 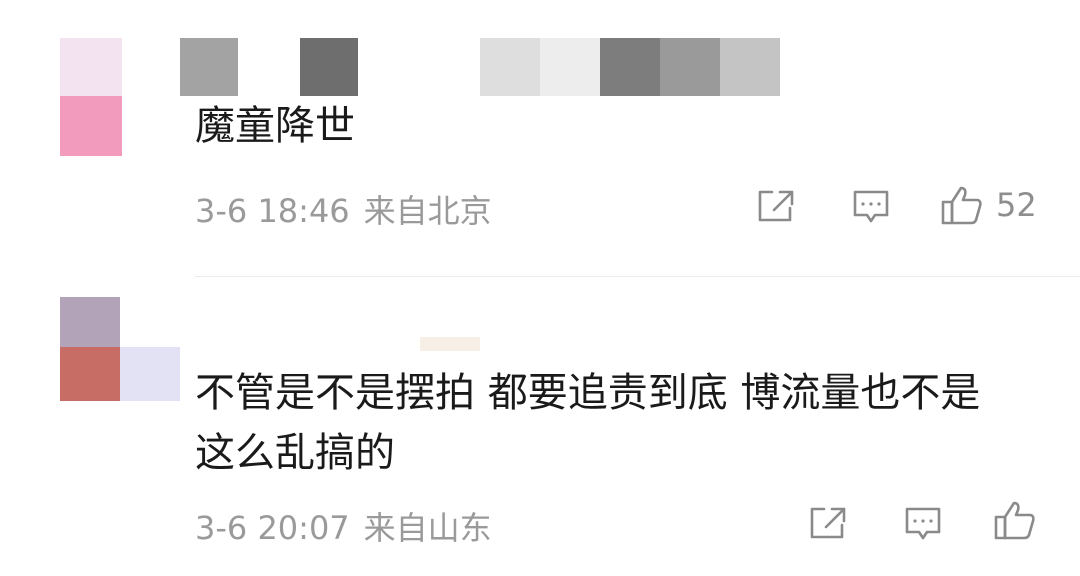 I want to click on comment-meta: 3-6 20:07 来自山东, so click(x=343, y=526).